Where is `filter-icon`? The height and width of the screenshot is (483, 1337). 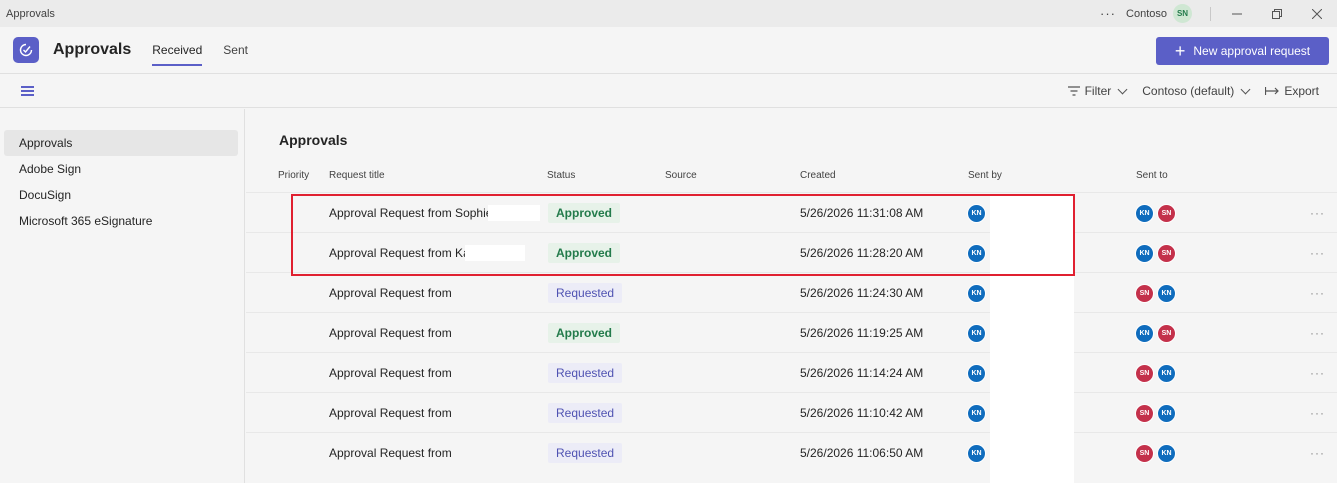 filter-icon is located at coordinates (1073, 91).